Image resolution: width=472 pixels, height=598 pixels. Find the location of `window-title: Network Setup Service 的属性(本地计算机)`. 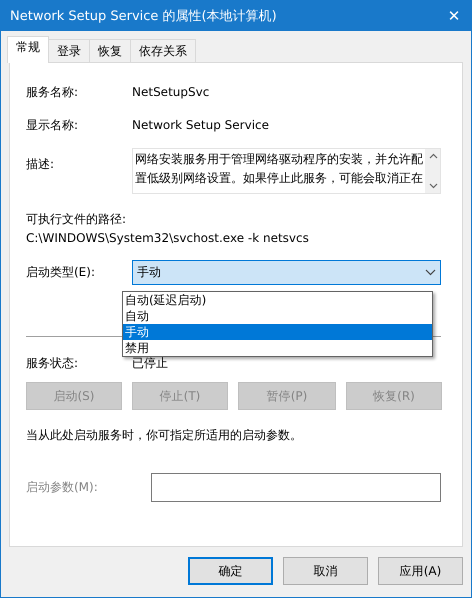

window-title: Network Setup Service 的属性(本地计算机) is located at coordinates (143, 16).